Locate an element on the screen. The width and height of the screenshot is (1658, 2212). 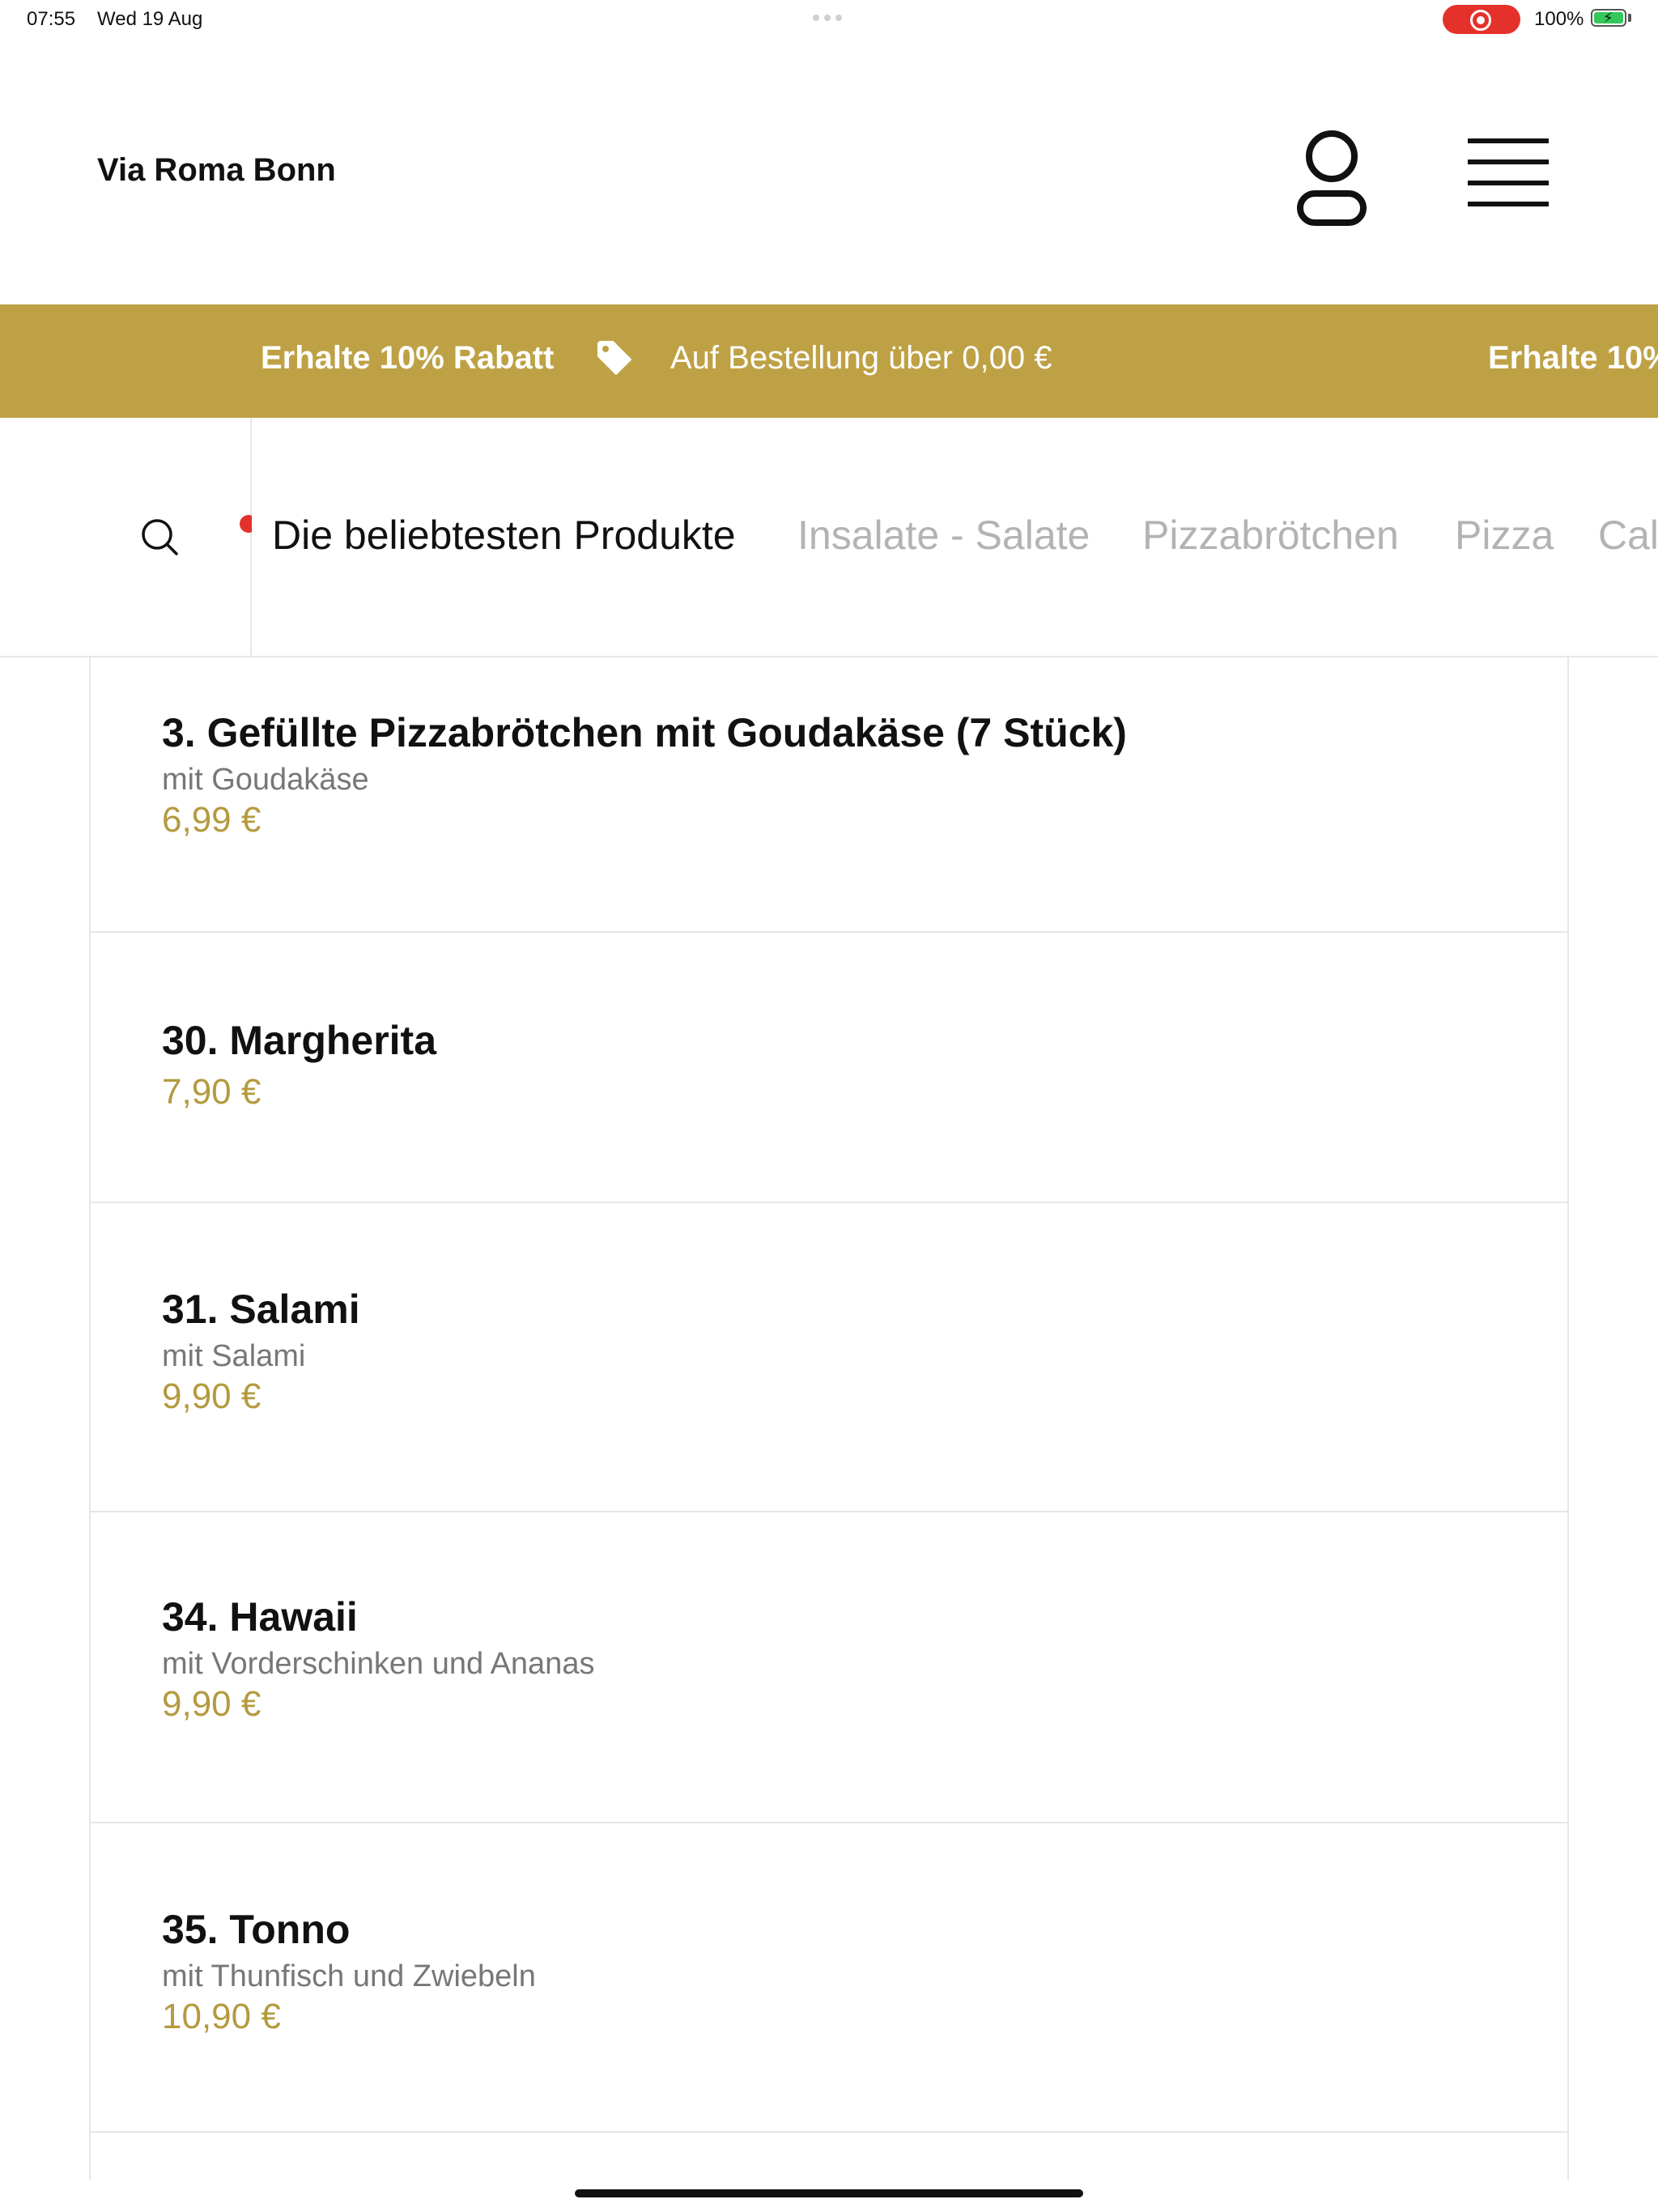
list-item: 30. Margherita 7,90 € is located at coordinates (829, 1068).